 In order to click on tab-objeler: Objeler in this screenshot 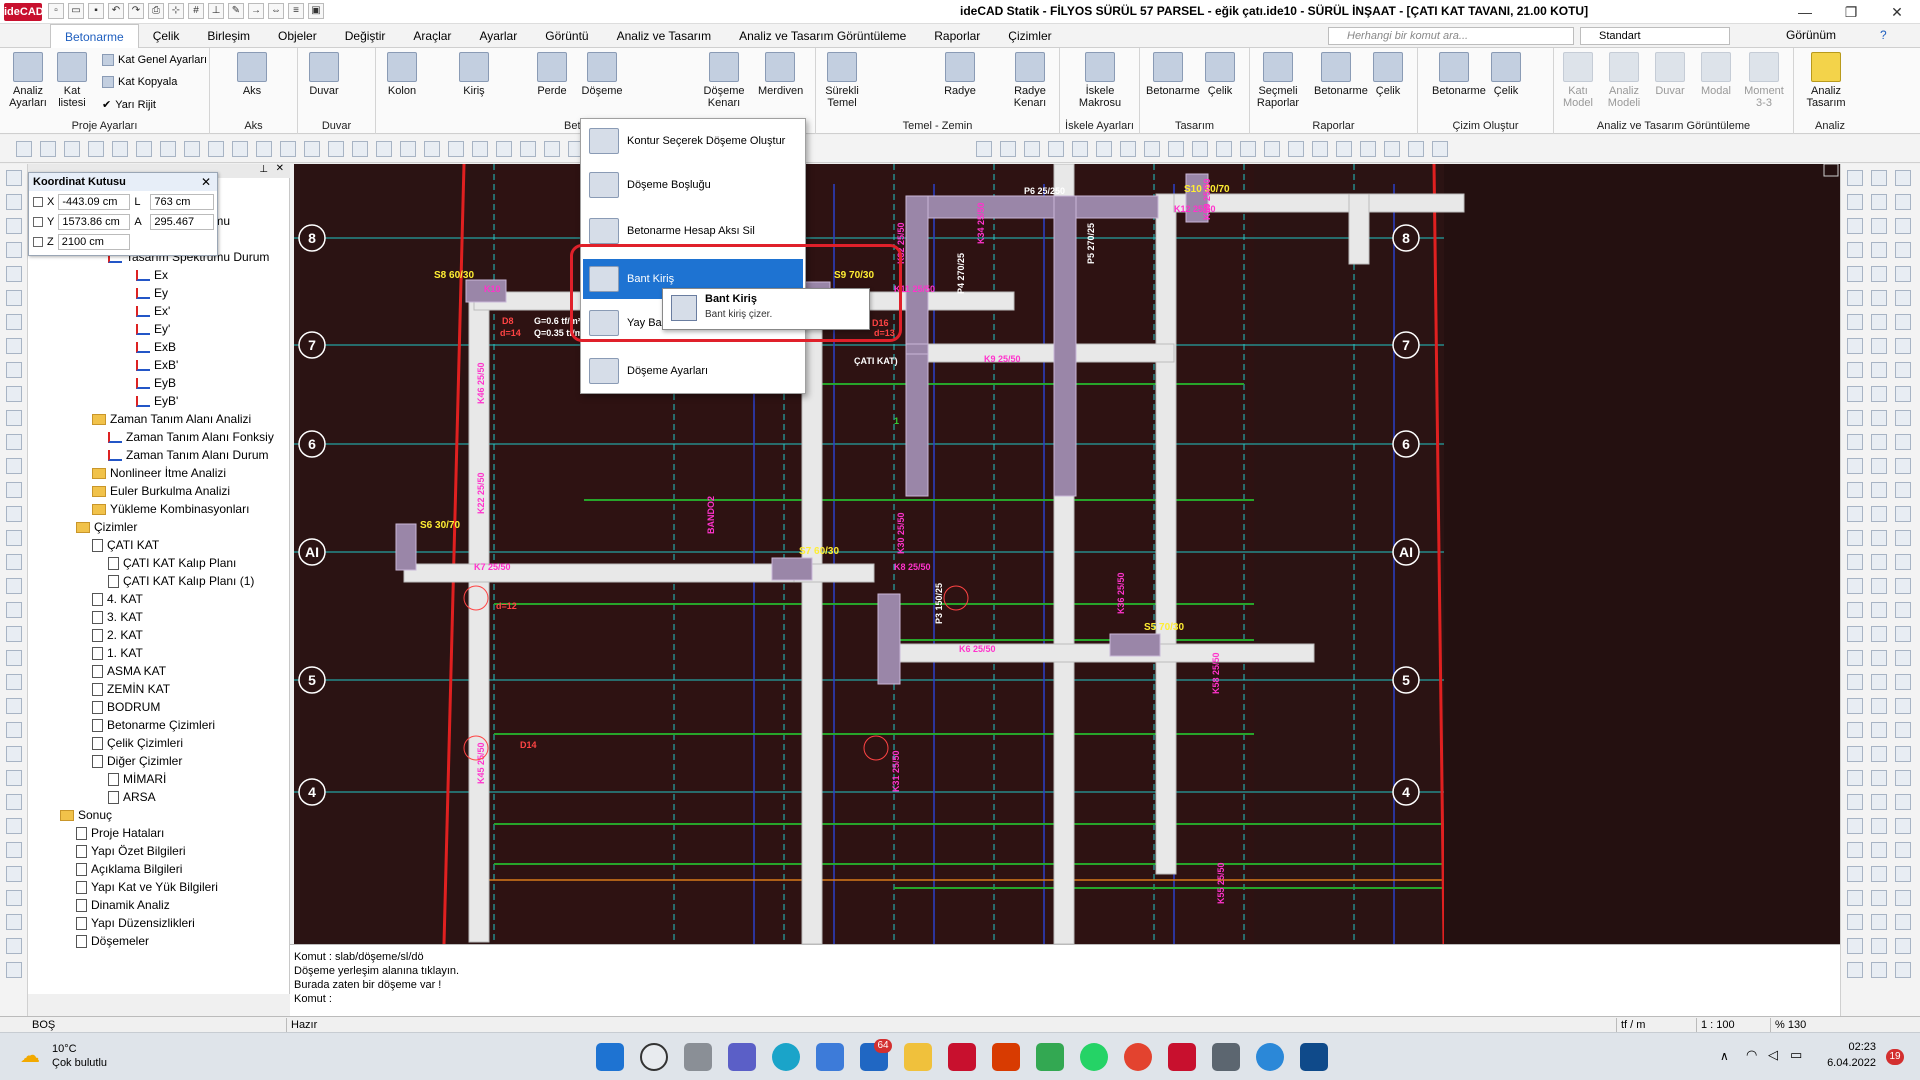, I will do `click(297, 36)`.